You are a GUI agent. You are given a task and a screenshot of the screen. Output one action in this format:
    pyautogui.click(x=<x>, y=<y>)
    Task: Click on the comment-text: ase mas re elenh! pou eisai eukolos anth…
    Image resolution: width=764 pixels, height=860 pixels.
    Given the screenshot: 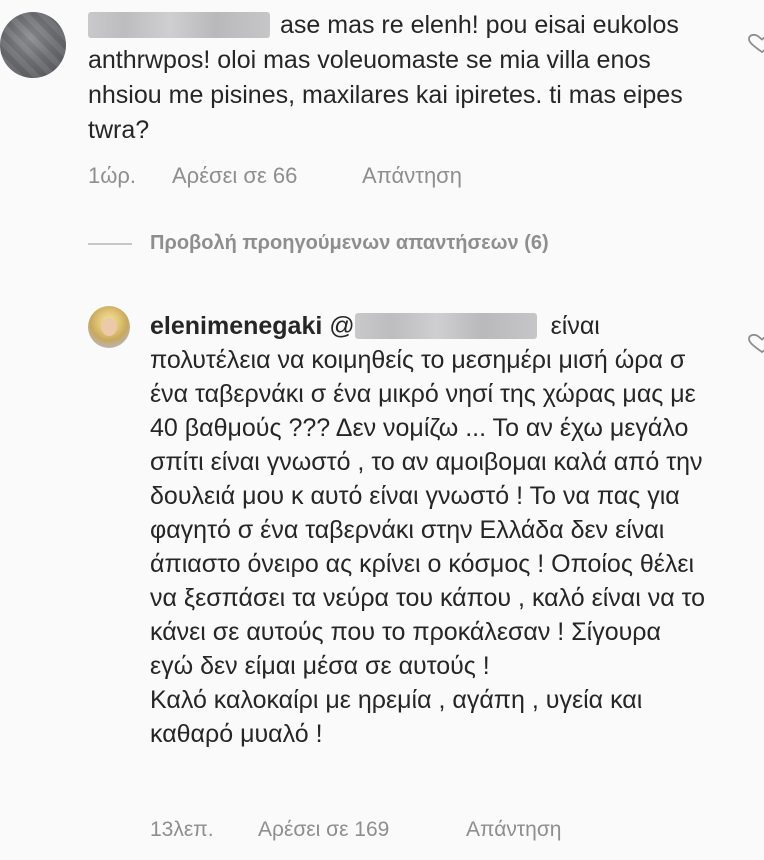 What is the action you would take?
    pyautogui.click(x=398, y=78)
    